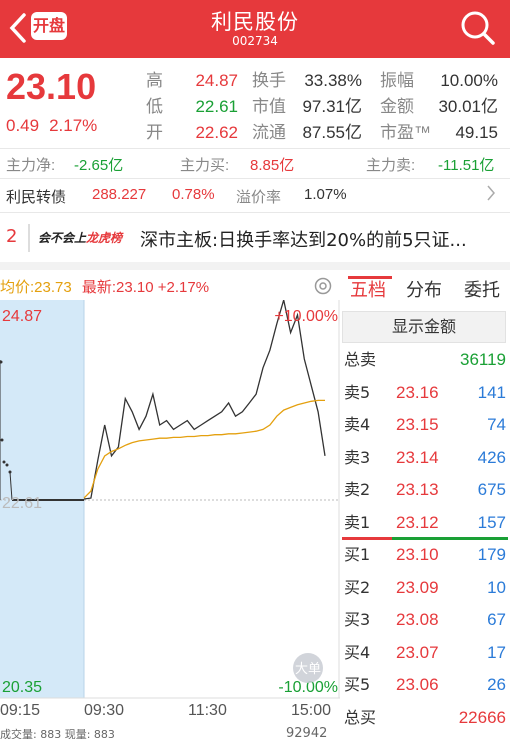 The image size is (510, 739). What do you see at coordinates (425, 588) in the screenshot?
I see `bid-row: 买2 23.09 10` at bounding box center [425, 588].